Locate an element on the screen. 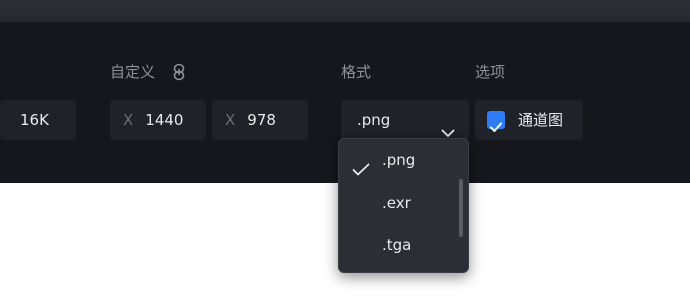 The width and height of the screenshot is (690, 298). dropdown-scrollbar is located at coordinates (461, 208).